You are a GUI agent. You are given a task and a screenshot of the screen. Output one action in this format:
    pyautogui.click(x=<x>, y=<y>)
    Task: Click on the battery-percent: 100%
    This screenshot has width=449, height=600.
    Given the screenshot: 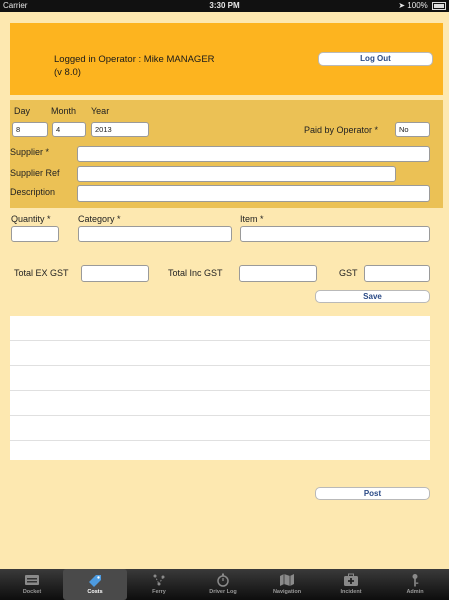 What is the action you would take?
    pyautogui.click(x=417, y=5)
    